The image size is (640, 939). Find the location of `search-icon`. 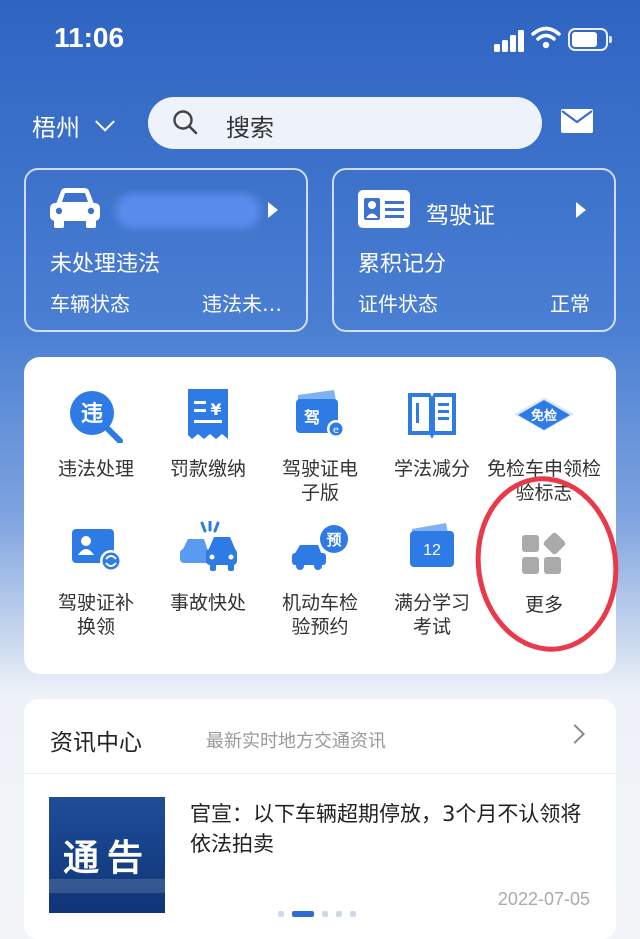

search-icon is located at coordinates (185, 122).